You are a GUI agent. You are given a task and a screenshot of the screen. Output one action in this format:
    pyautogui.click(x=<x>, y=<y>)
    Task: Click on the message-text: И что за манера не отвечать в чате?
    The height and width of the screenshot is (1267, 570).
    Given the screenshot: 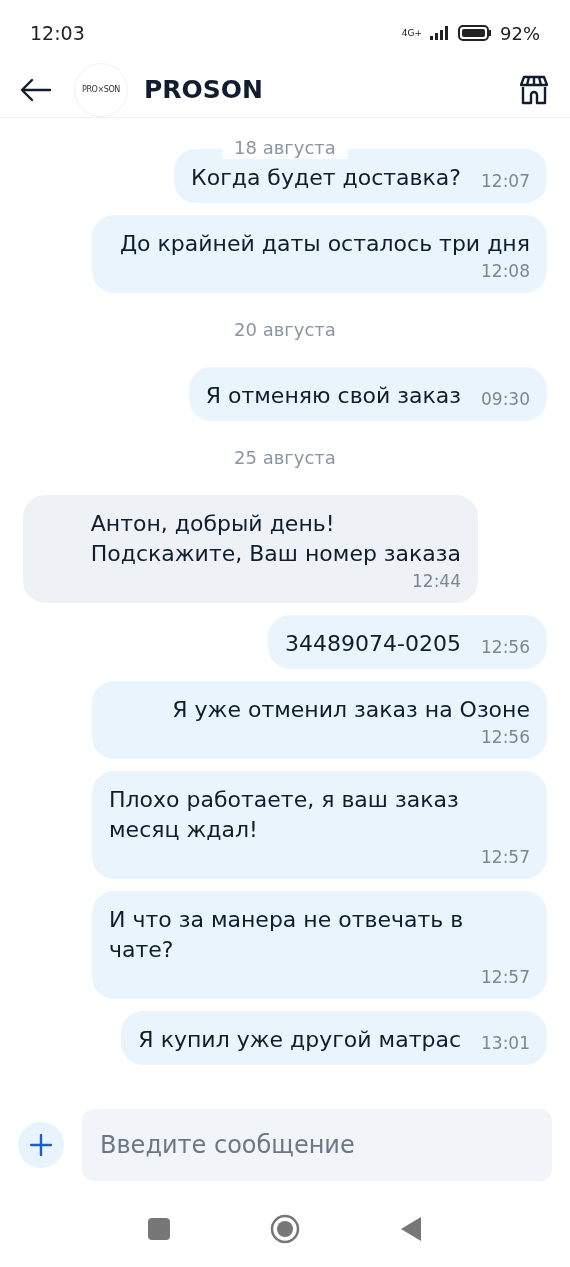 What is the action you would take?
    pyautogui.click(x=287, y=935)
    